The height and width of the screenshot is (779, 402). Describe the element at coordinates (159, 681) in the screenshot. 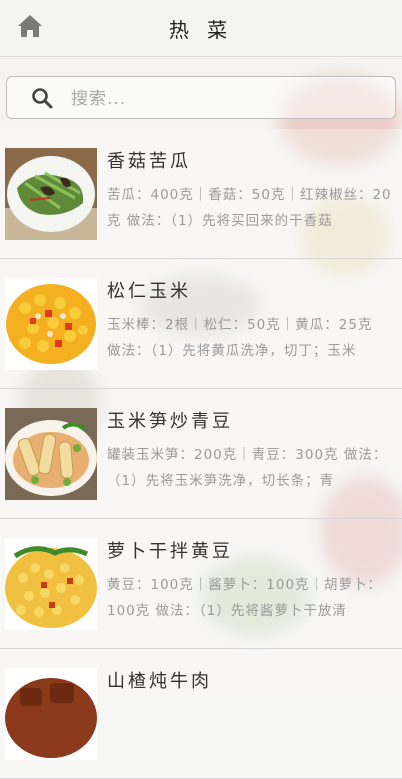

I see `recipe-name: 山楂炖牛肉` at that location.